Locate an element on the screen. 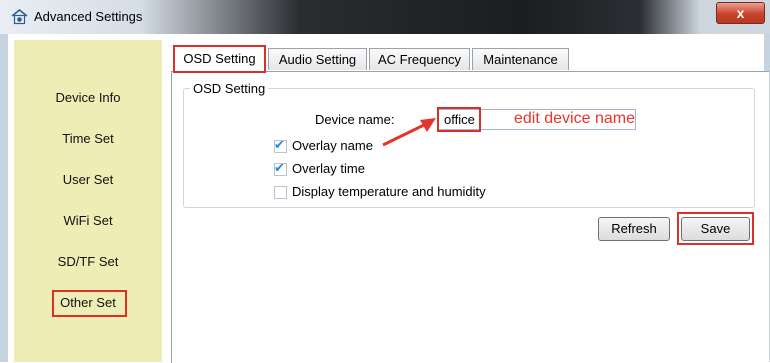  overlay-name-checkbox: ✔ is located at coordinates (280, 145).